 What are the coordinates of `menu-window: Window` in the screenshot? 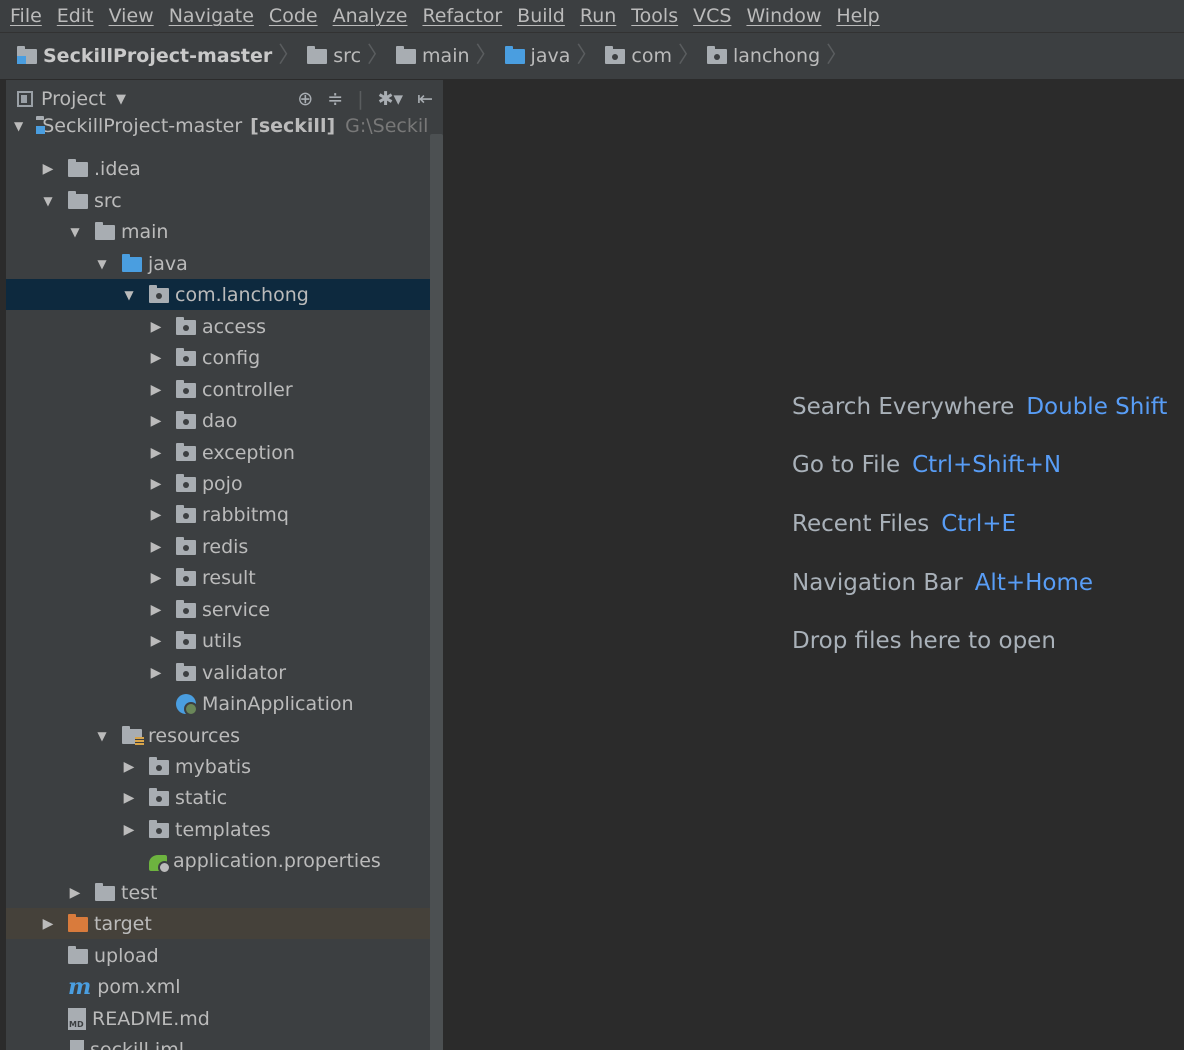 It's located at (783, 16).